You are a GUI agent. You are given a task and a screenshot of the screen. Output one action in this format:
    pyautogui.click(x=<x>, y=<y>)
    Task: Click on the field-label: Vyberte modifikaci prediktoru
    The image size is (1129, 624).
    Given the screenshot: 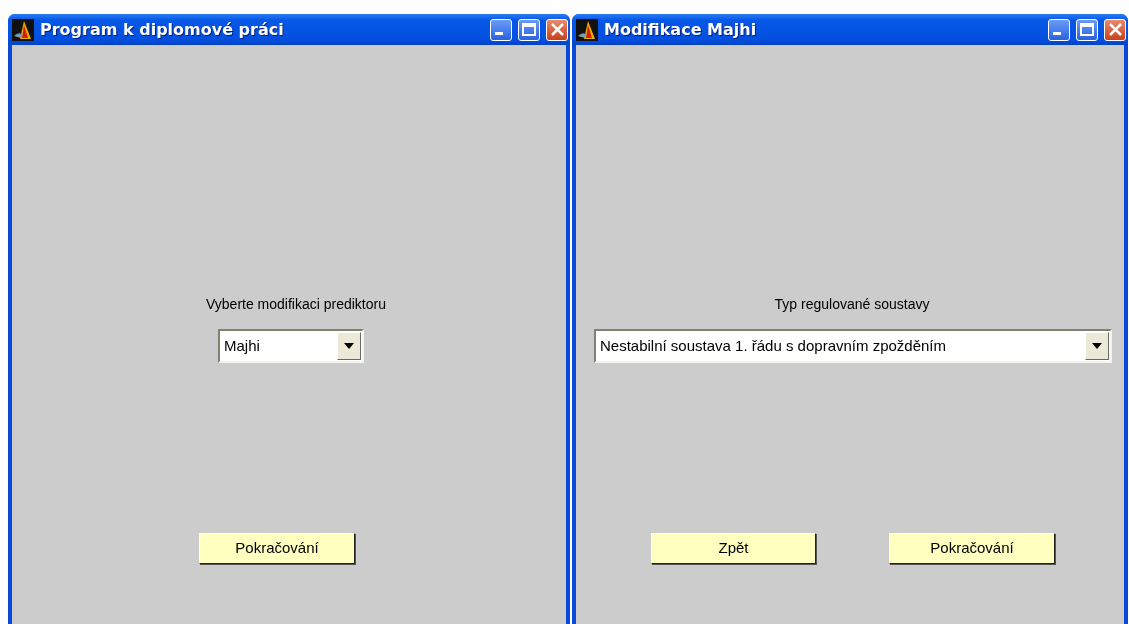 What is the action you would take?
    pyautogui.click(x=296, y=304)
    